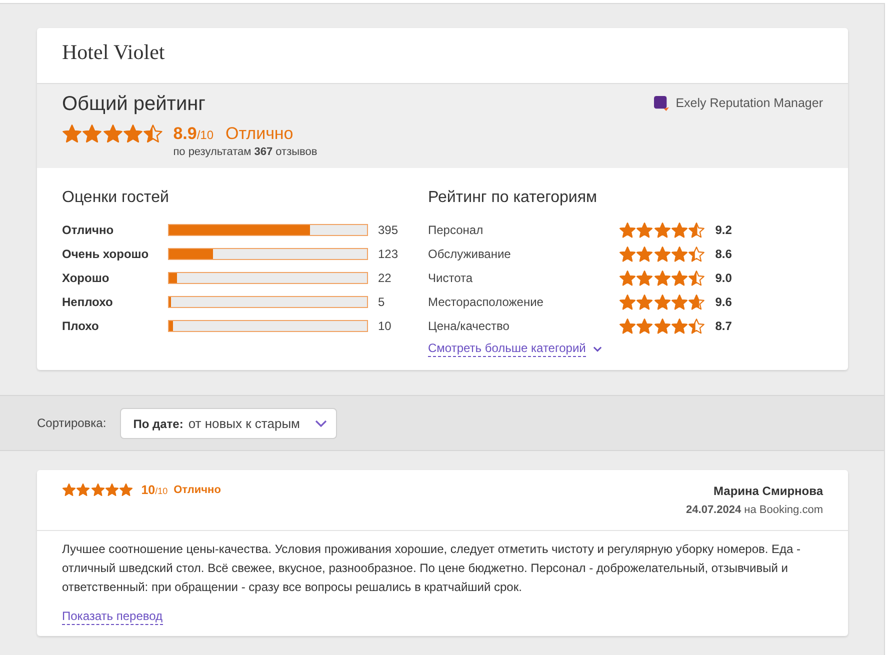  What do you see at coordinates (388, 230) in the screenshot?
I see `review-count: 395` at bounding box center [388, 230].